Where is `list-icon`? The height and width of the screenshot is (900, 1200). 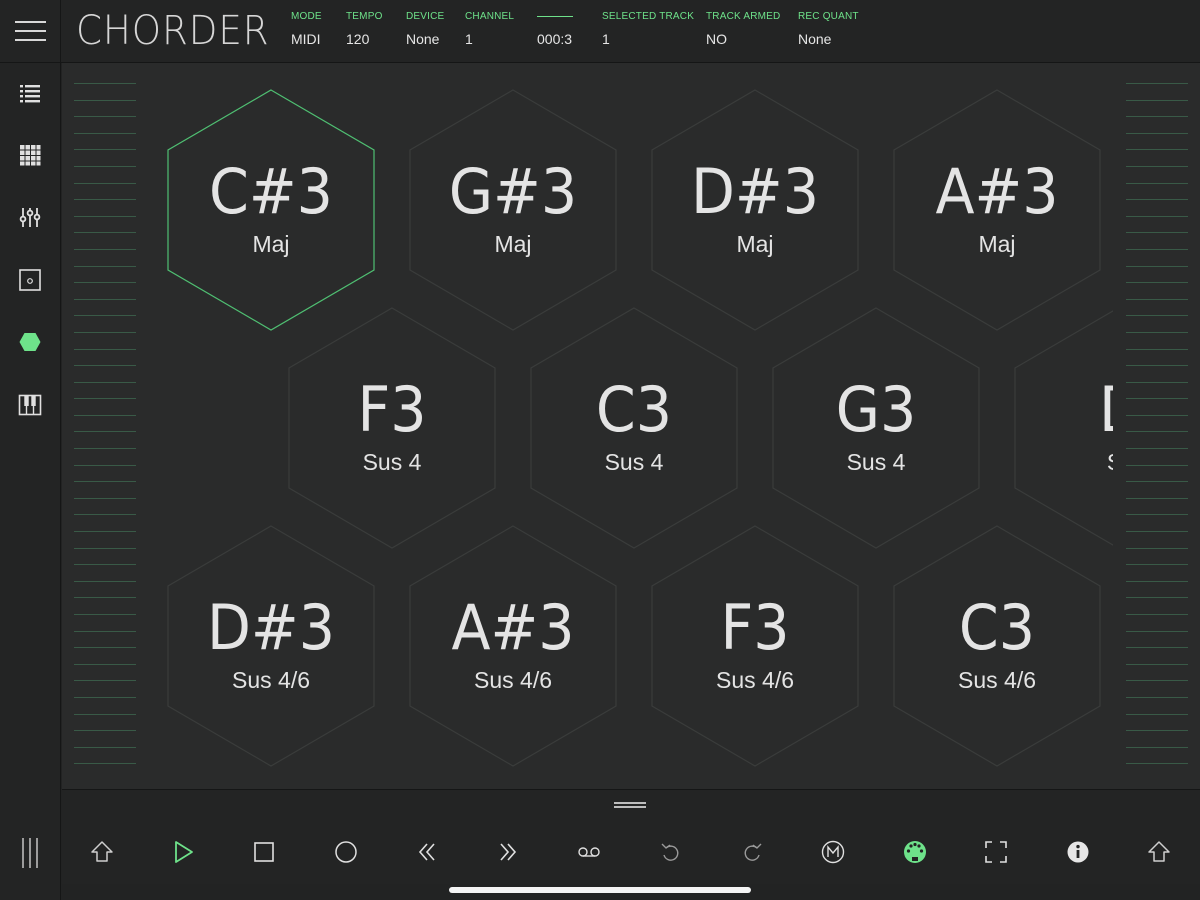
list-icon is located at coordinates (30, 93).